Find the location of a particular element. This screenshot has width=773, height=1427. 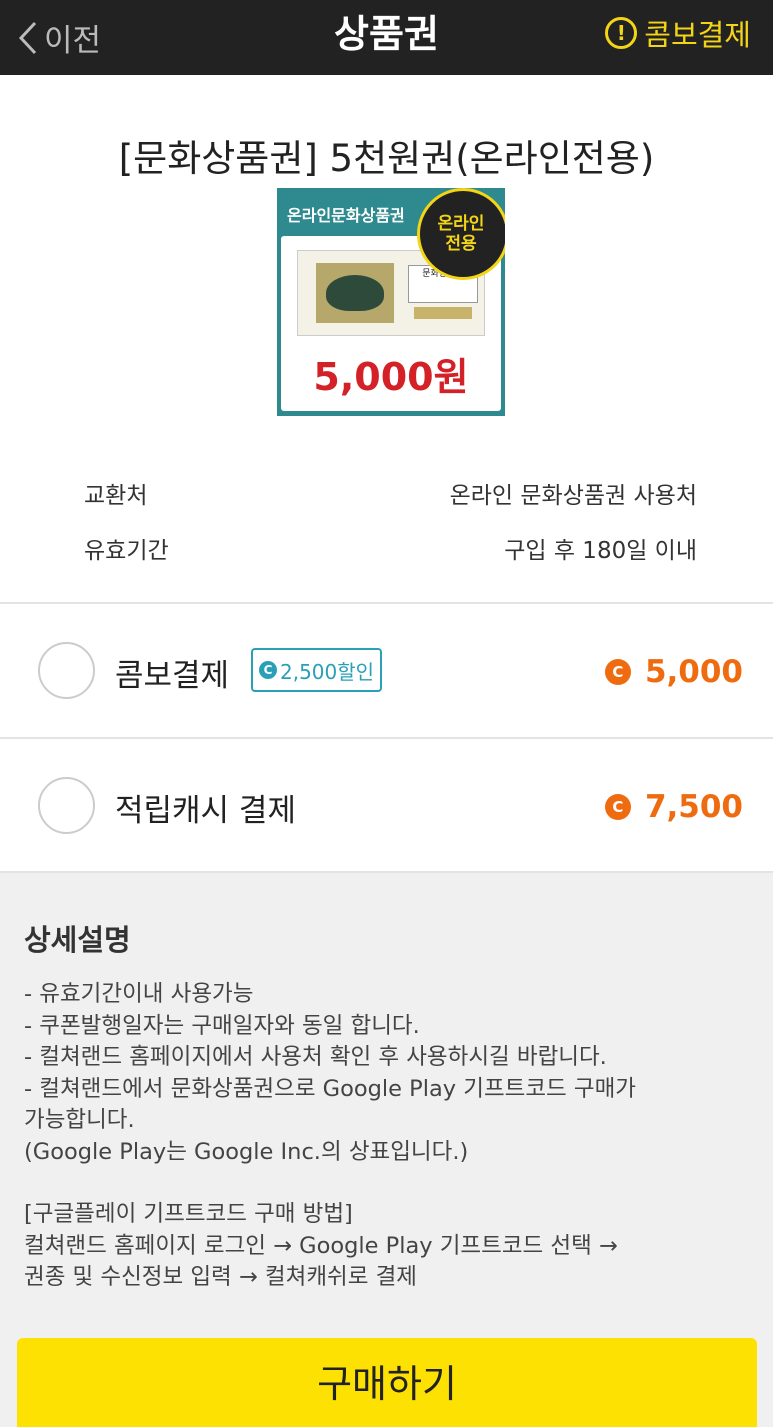

combo-payment-label: 콤보결제 is located at coordinates (697, 34).